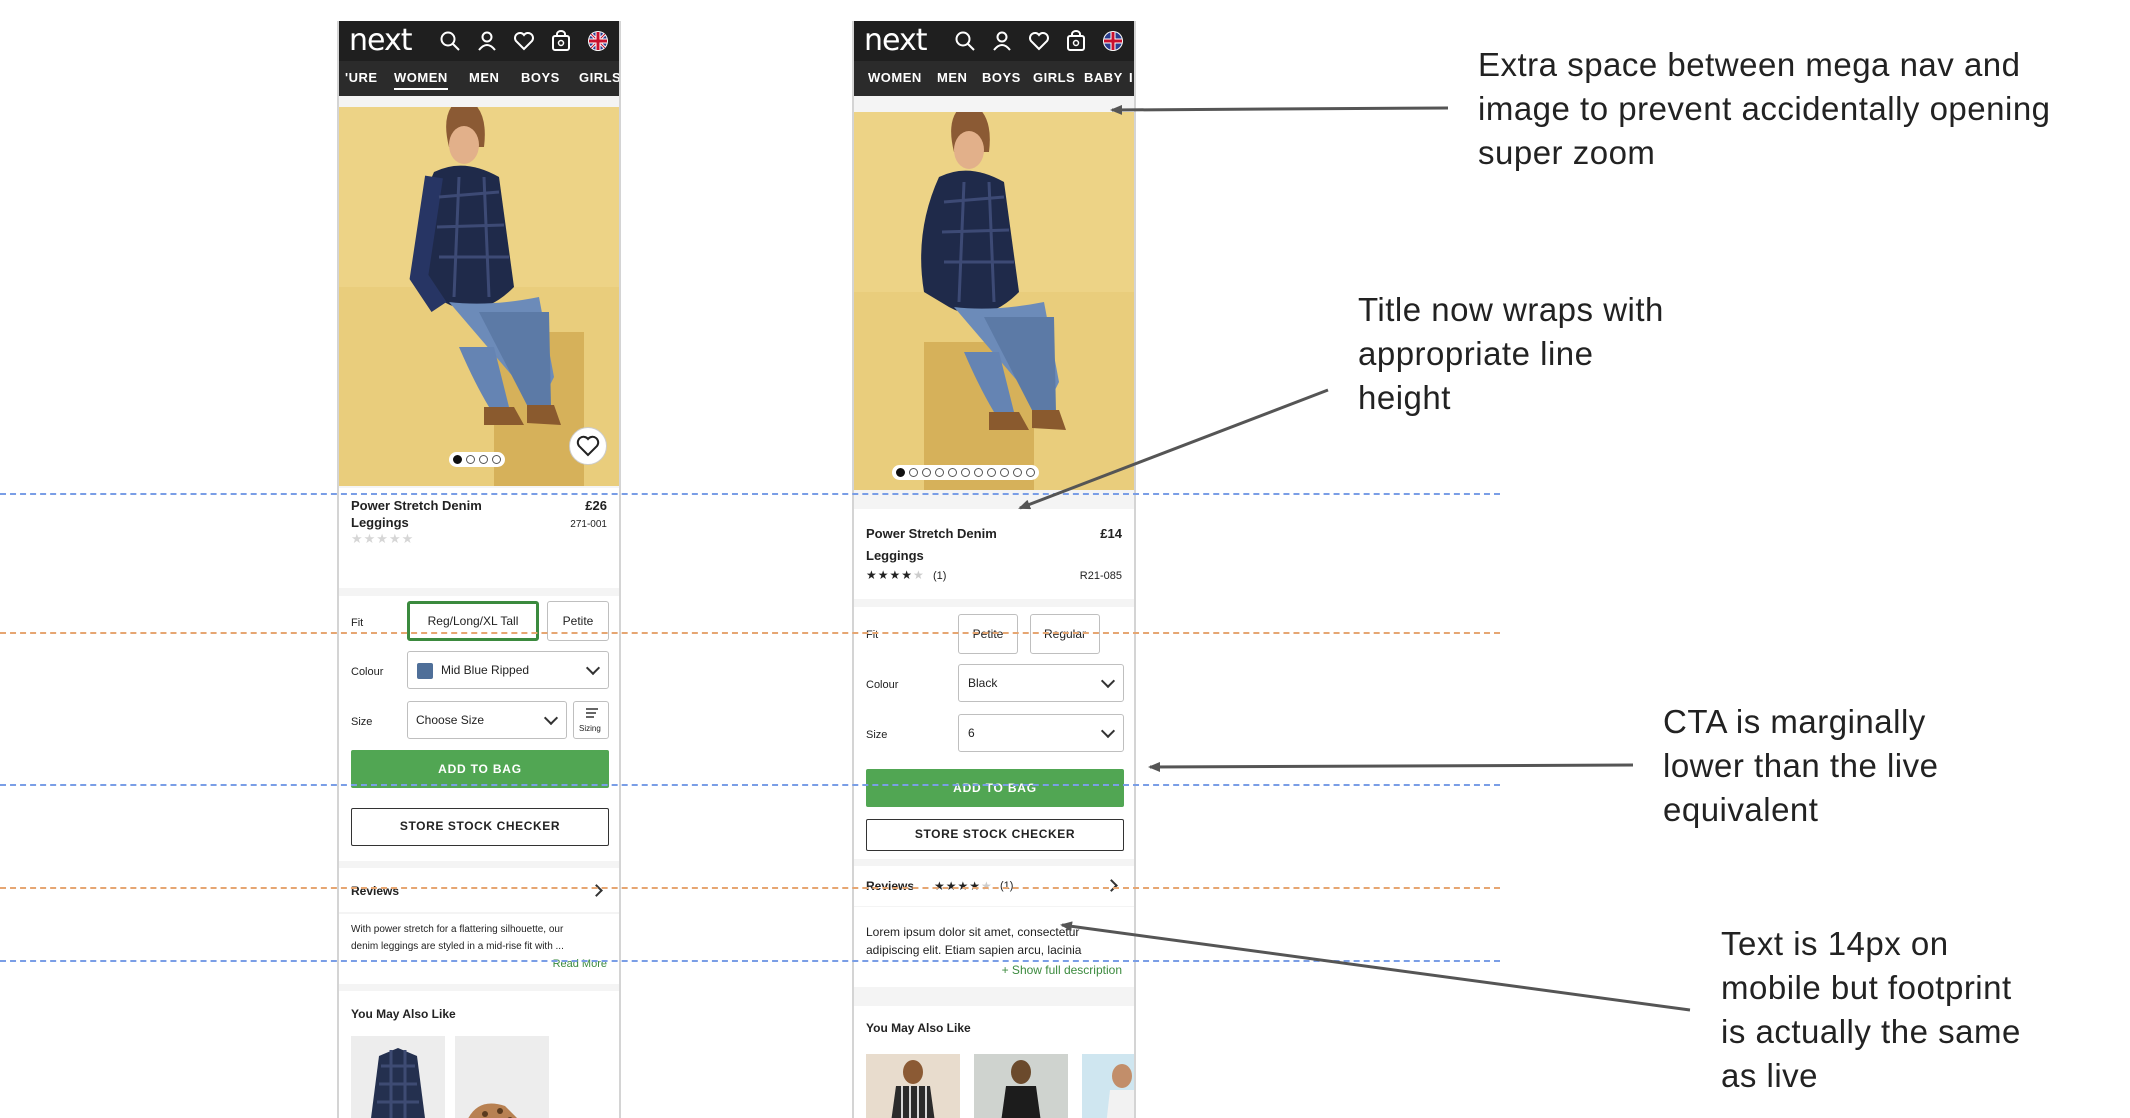 The width and height of the screenshot is (2130, 1118). Describe the element at coordinates (1511, 309) in the screenshot. I see `annotation-line: Title now wraps with` at that location.